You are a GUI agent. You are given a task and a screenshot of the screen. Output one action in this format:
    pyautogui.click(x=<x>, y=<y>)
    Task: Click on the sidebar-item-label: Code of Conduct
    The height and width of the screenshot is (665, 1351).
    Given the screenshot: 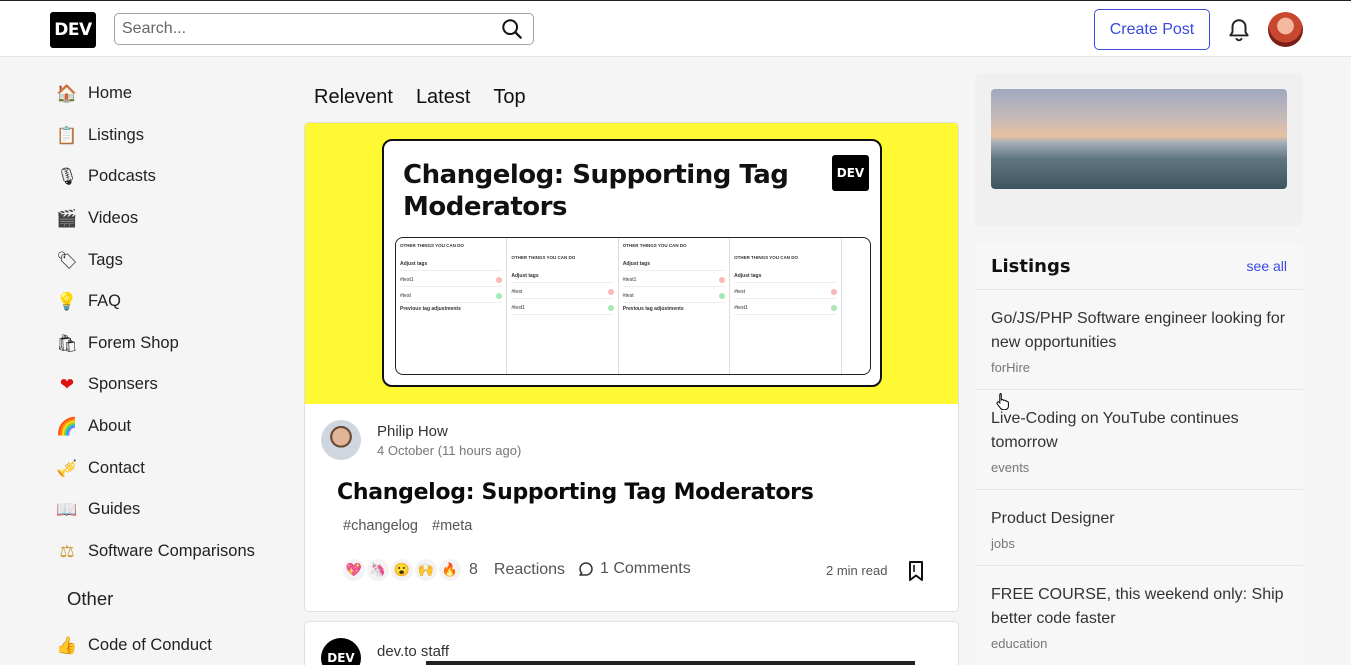 What is the action you would take?
    pyautogui.click(x=150, y=645)
    